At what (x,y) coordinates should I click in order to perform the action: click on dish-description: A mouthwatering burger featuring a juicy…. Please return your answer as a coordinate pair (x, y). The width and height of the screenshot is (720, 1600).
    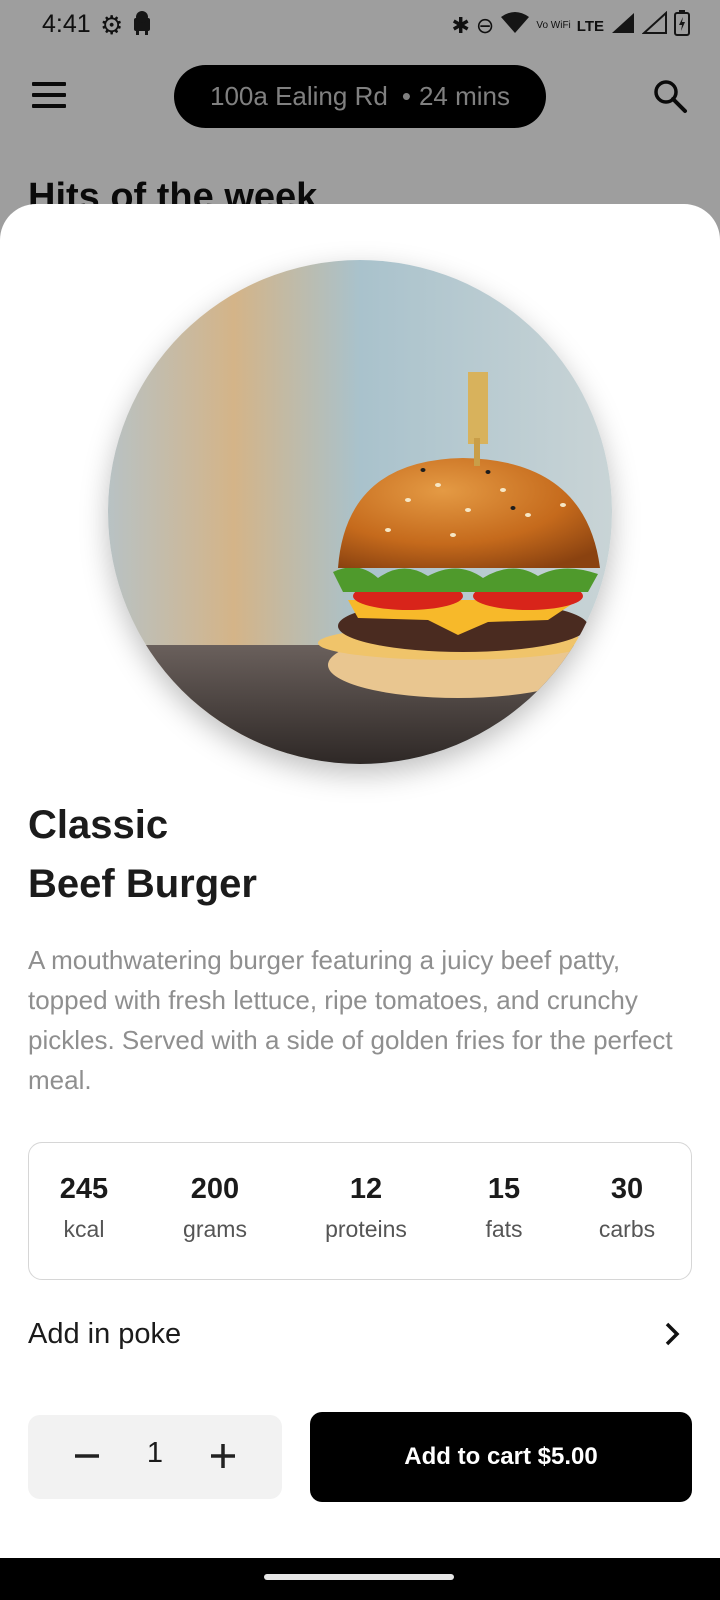
    Looking at the image, I should click on (350, 1020).